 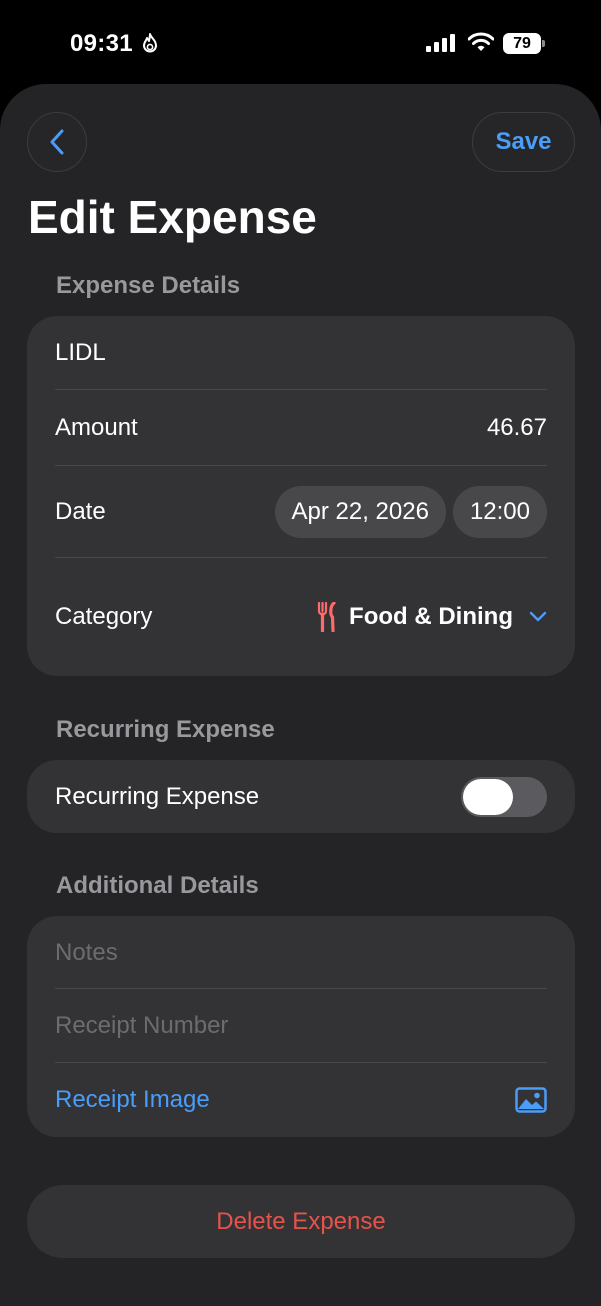 What do you see at coordinates (481, 41) in the screenshot?
I see `wifi-icon` at bounding box center [481, 41].